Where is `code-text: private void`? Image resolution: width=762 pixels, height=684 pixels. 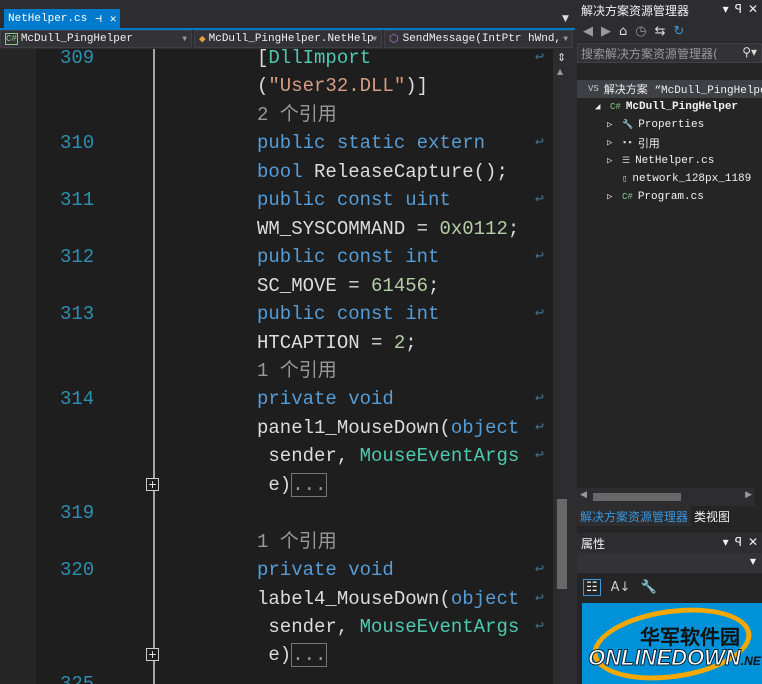 code-text: private void is located at coordinates (325, 570).